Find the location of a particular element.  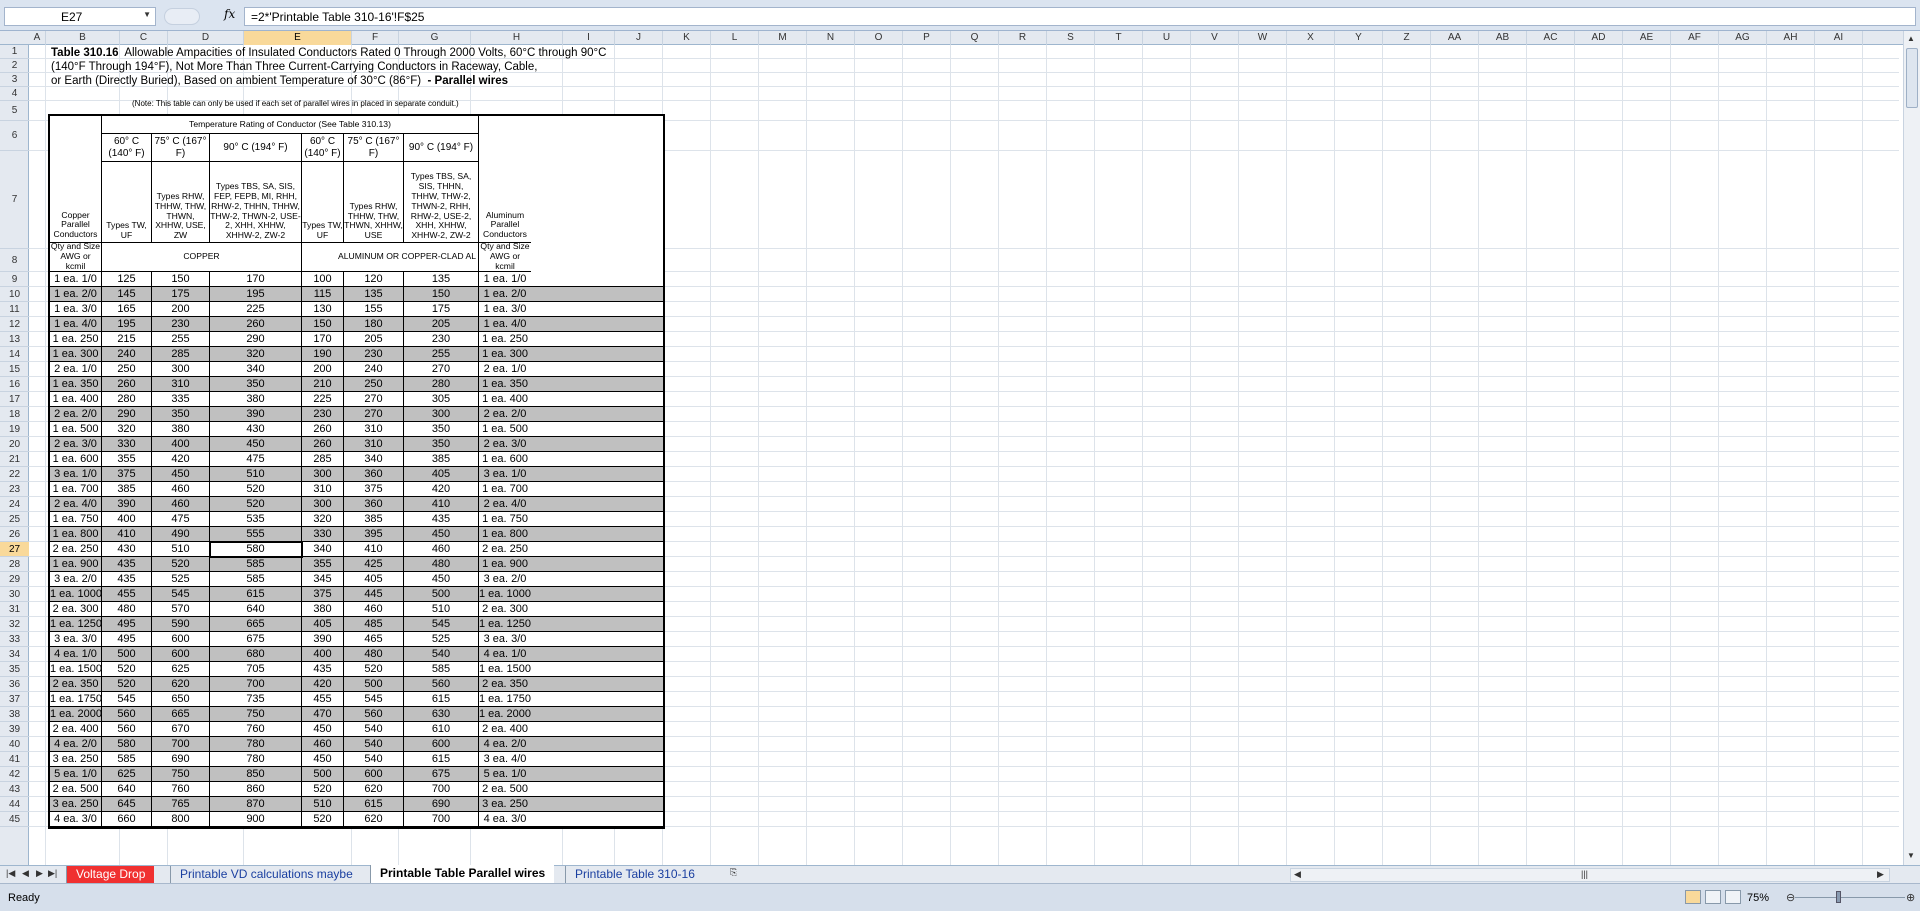

column-header-s: S is located at coordinates (1071, 38).